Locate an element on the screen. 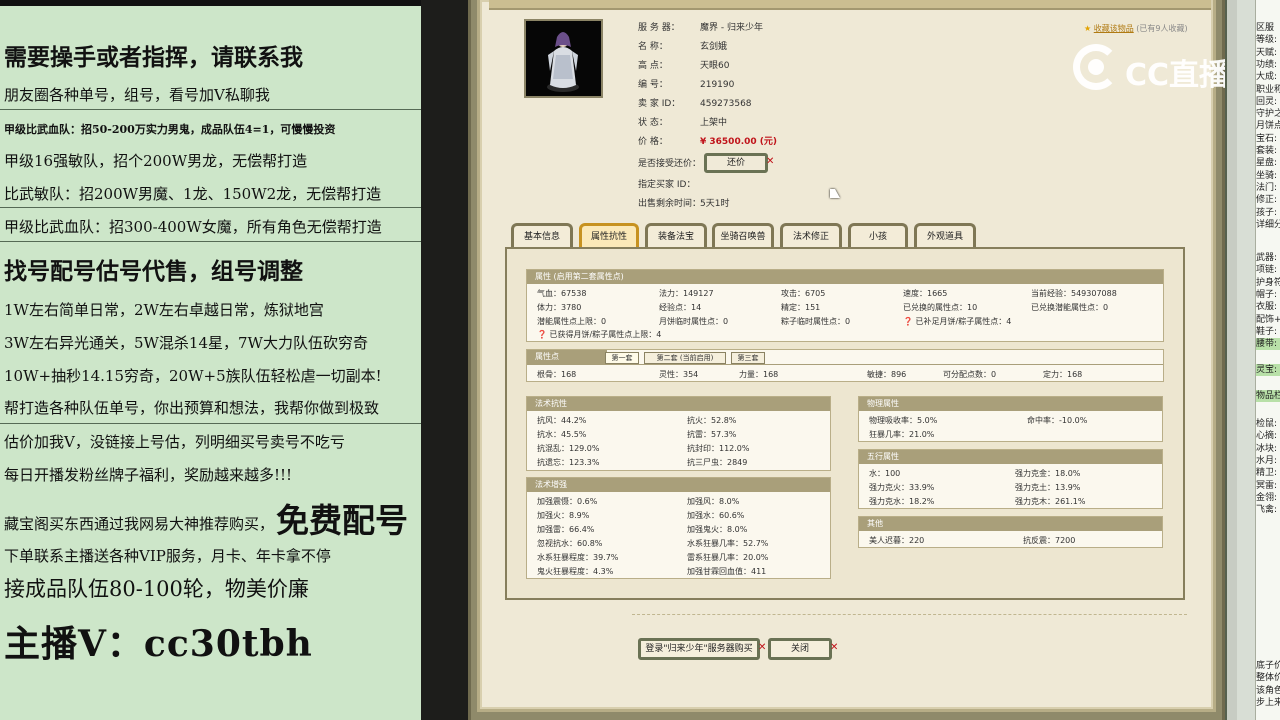  note-item: 区服 is located at coordinates (1265, 28).